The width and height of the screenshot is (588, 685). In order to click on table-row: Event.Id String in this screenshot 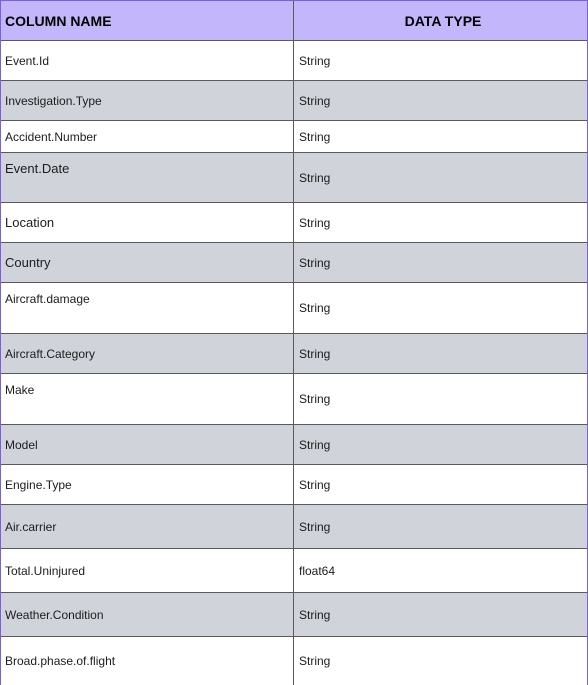, I will do `click(294, 61)`.